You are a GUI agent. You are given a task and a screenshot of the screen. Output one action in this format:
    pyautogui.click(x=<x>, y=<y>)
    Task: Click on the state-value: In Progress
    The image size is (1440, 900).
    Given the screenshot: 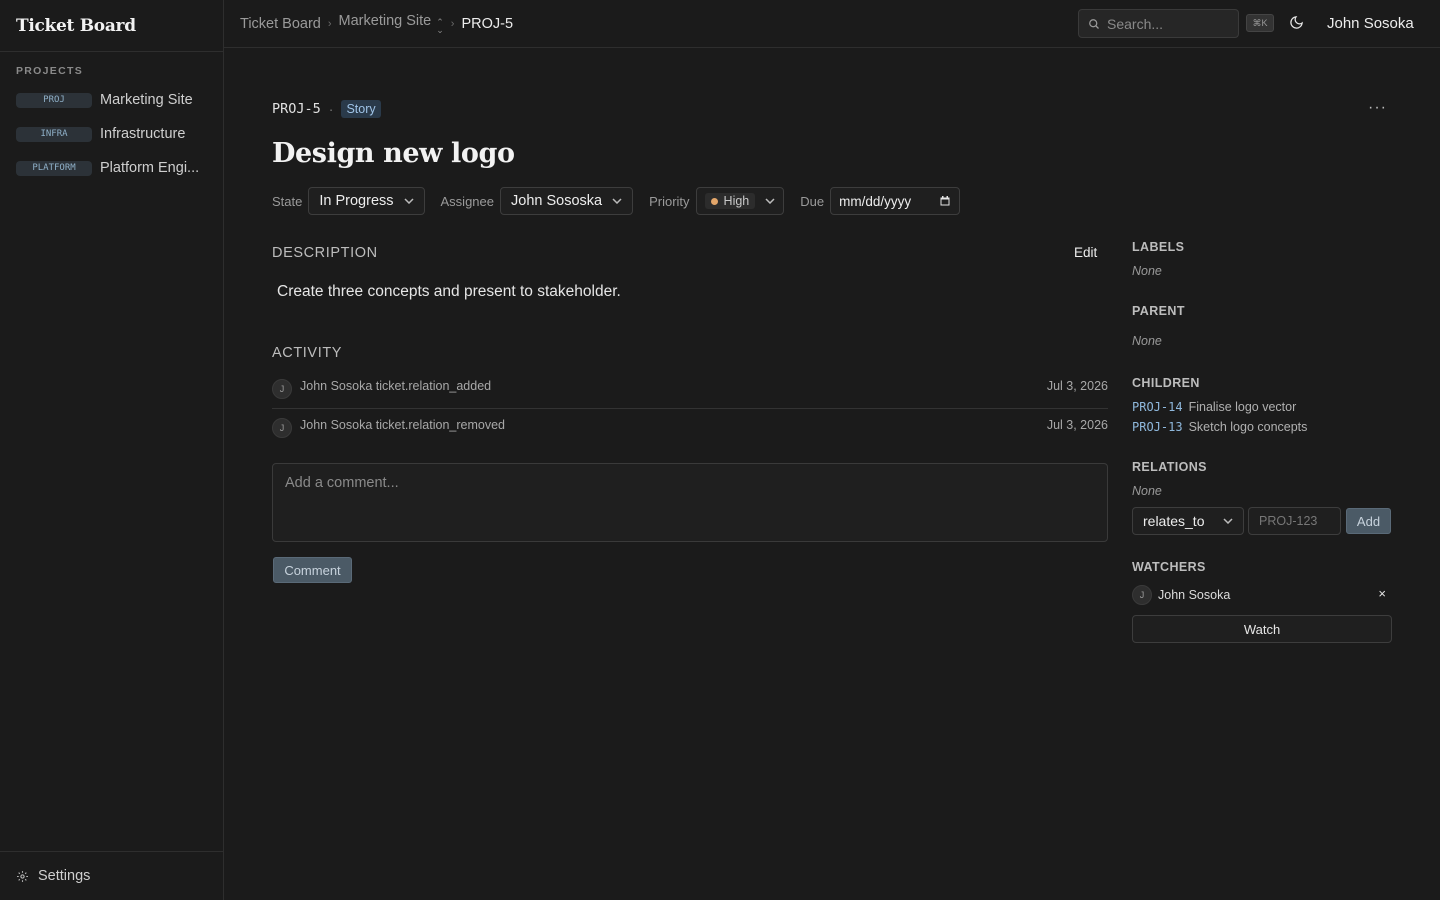 What is the action you would take?
    pyautogui.click(x=356, y=201)
    